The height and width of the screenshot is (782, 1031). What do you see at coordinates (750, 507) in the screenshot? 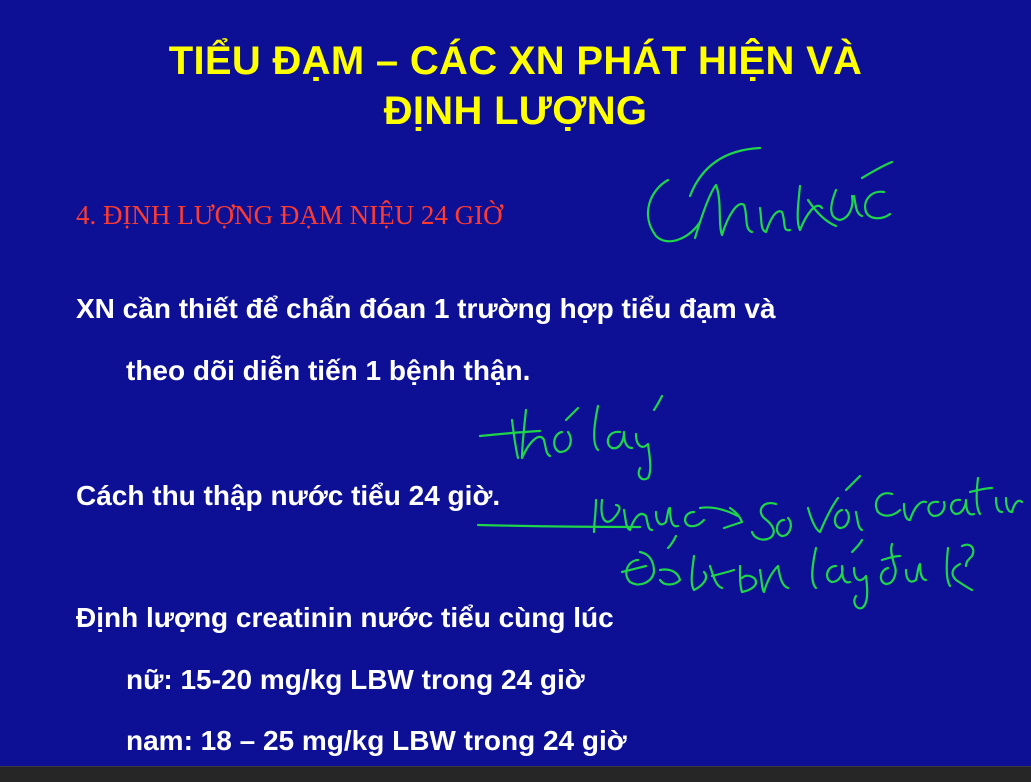
I see `handwriting-note-khac-phuc` at bounding box center [750, 507].